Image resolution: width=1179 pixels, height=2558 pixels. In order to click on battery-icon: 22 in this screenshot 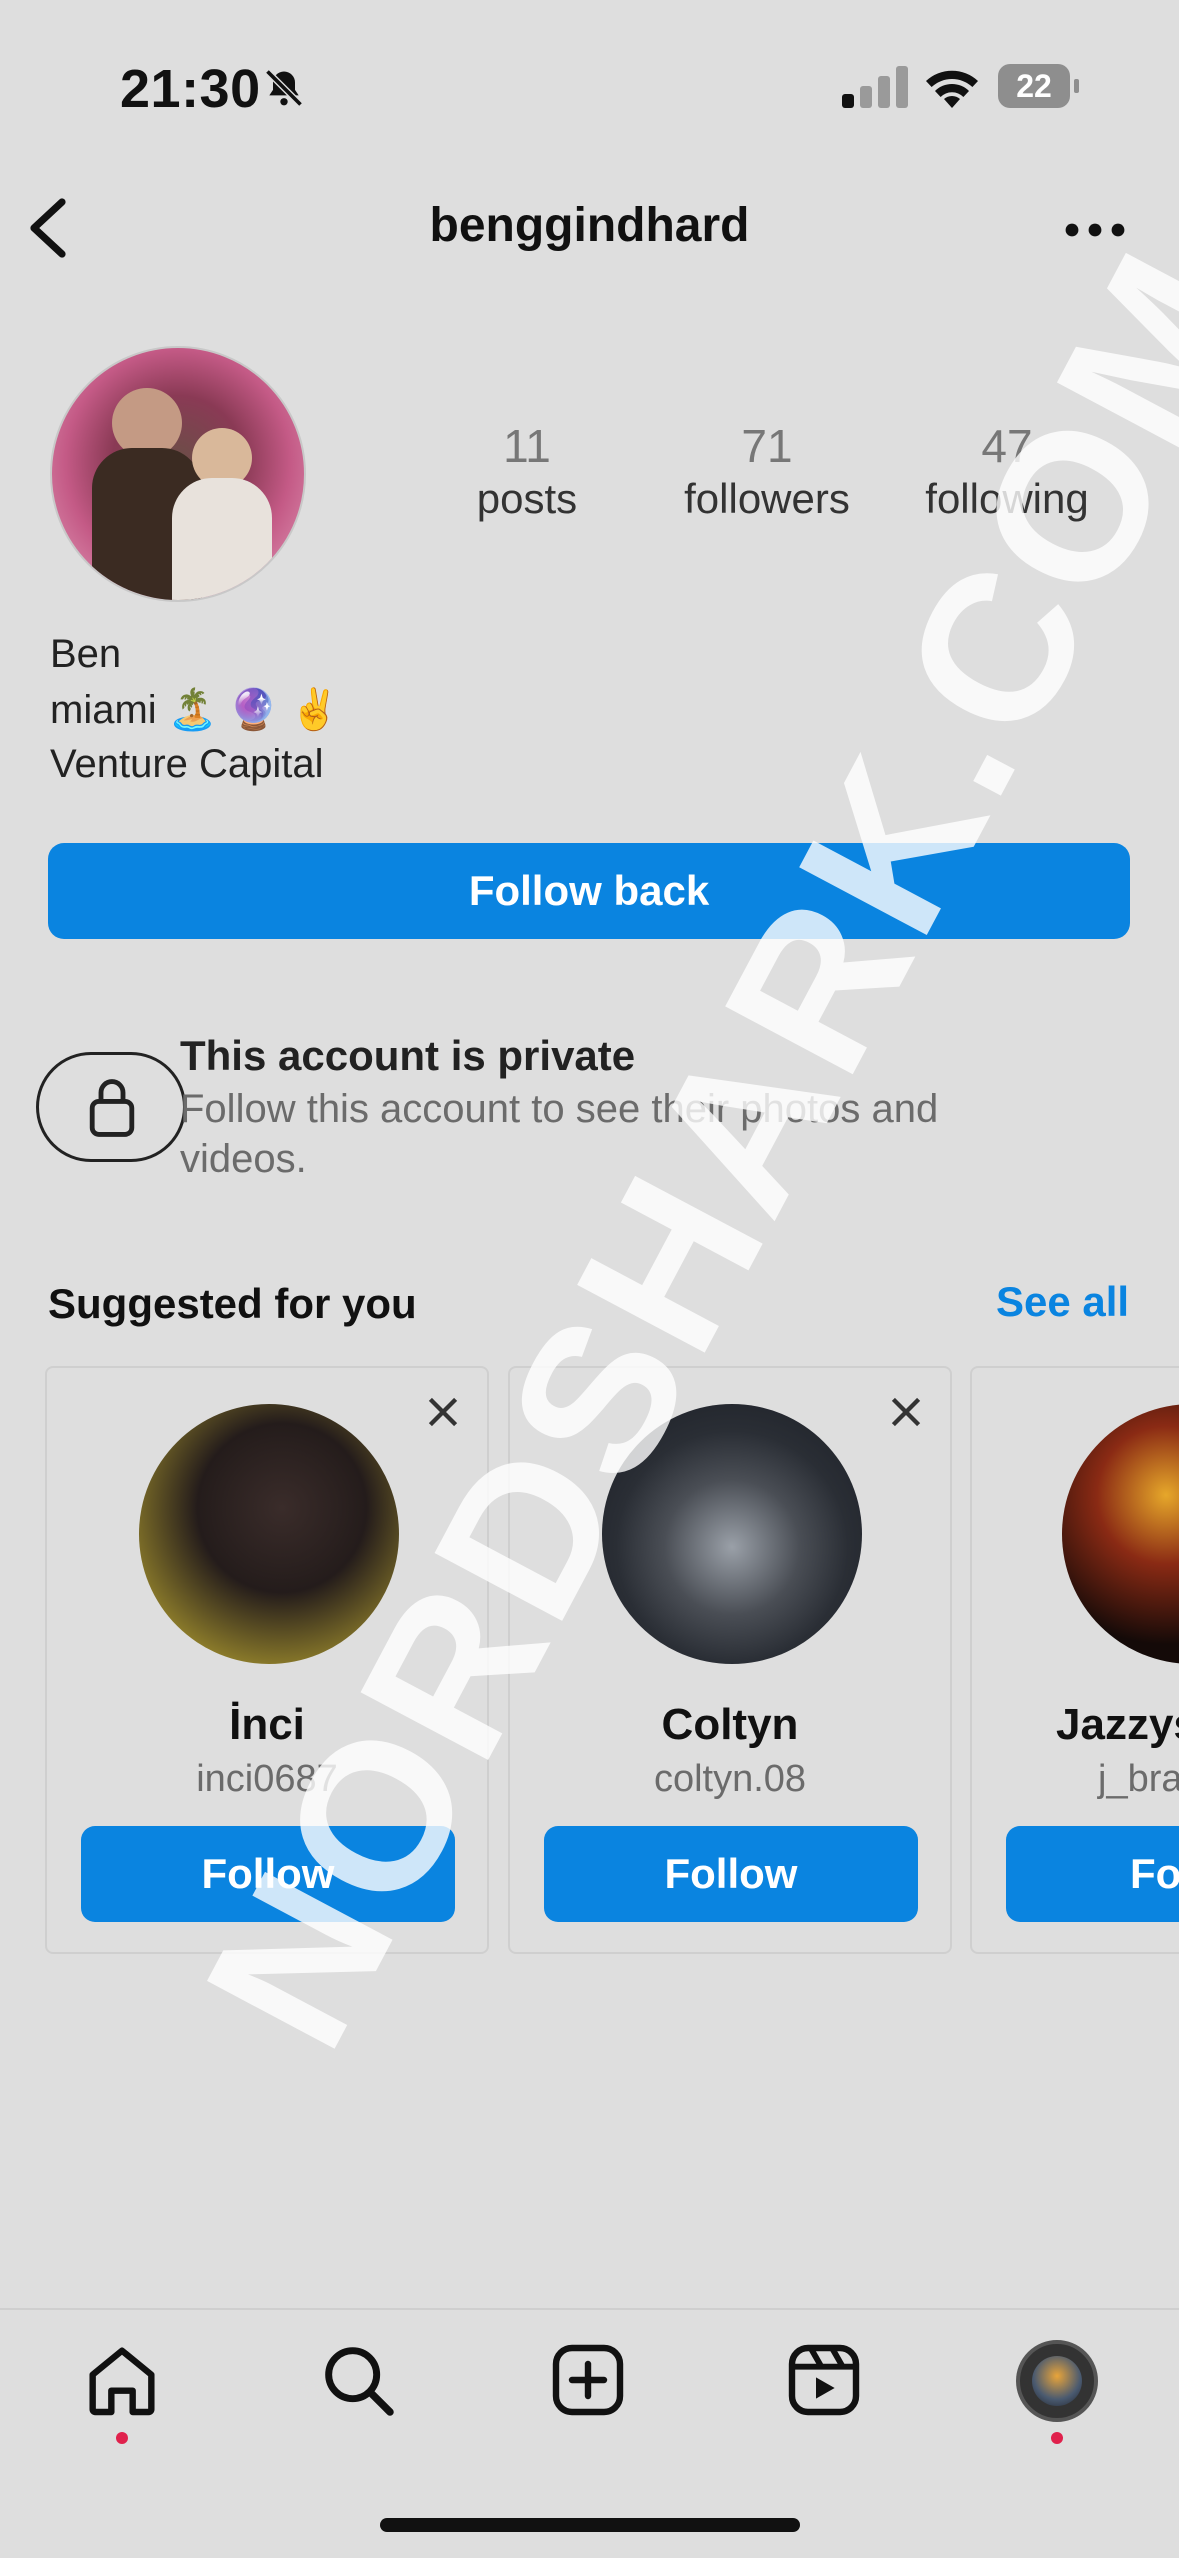, I will do `click(1039, 86)`.